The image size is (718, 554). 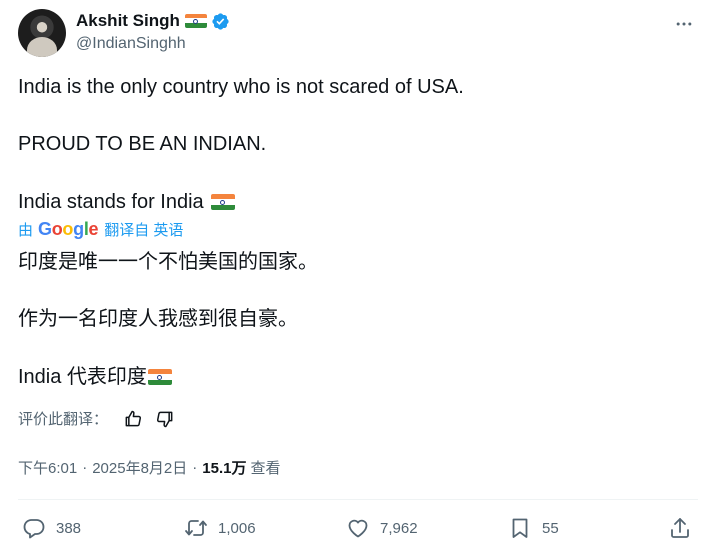 I want to click on tweet-header: Akshit Singh @IndianSinghh, so click(x=359, y=34).